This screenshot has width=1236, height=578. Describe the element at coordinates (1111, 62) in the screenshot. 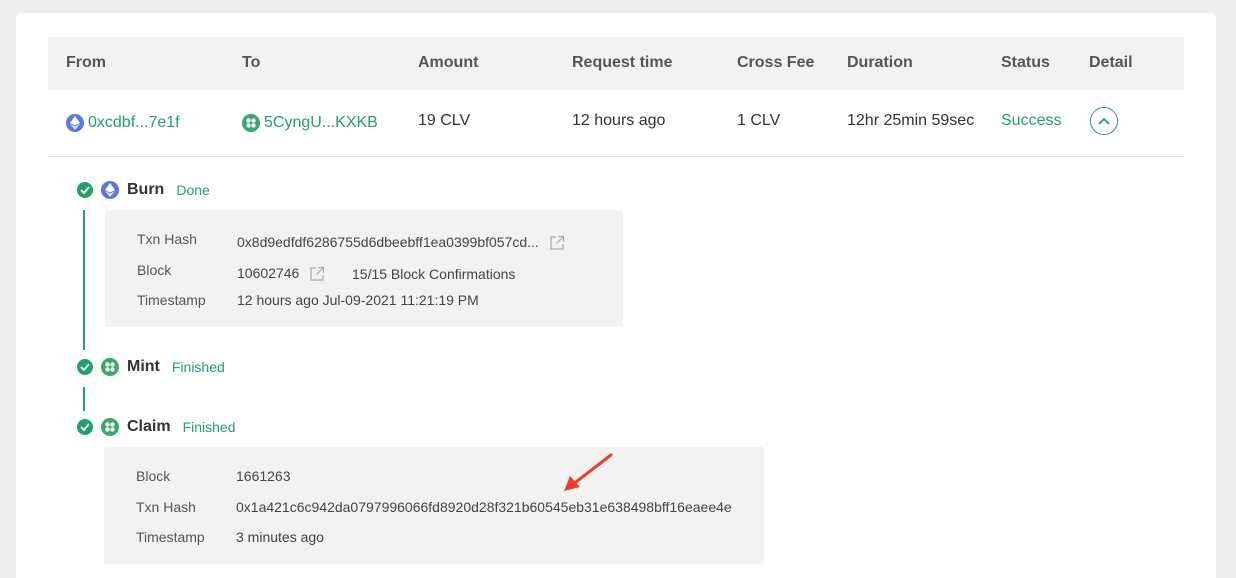

I see `header-detail: Detail` at that location.